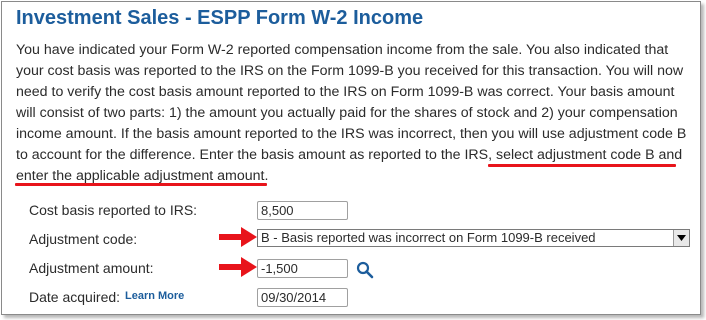 Image resolution: width=706 pixels, height=320 pixels. What do you see at coordinates (302, 268) in the screenshot?
I see `adjustment-amount-input: -1,500` at bounding box center [302, 268].